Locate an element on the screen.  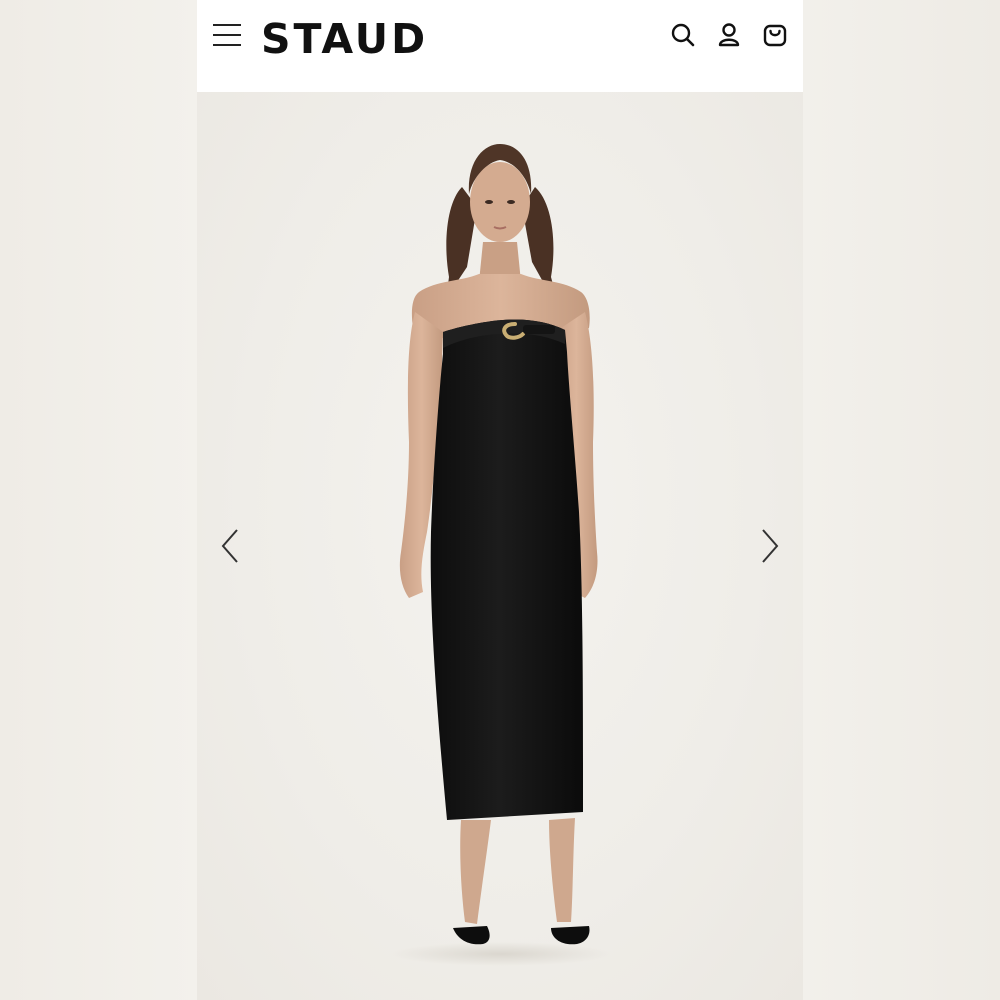
brand-logo: STAUD is located at coordinates (344, 39).